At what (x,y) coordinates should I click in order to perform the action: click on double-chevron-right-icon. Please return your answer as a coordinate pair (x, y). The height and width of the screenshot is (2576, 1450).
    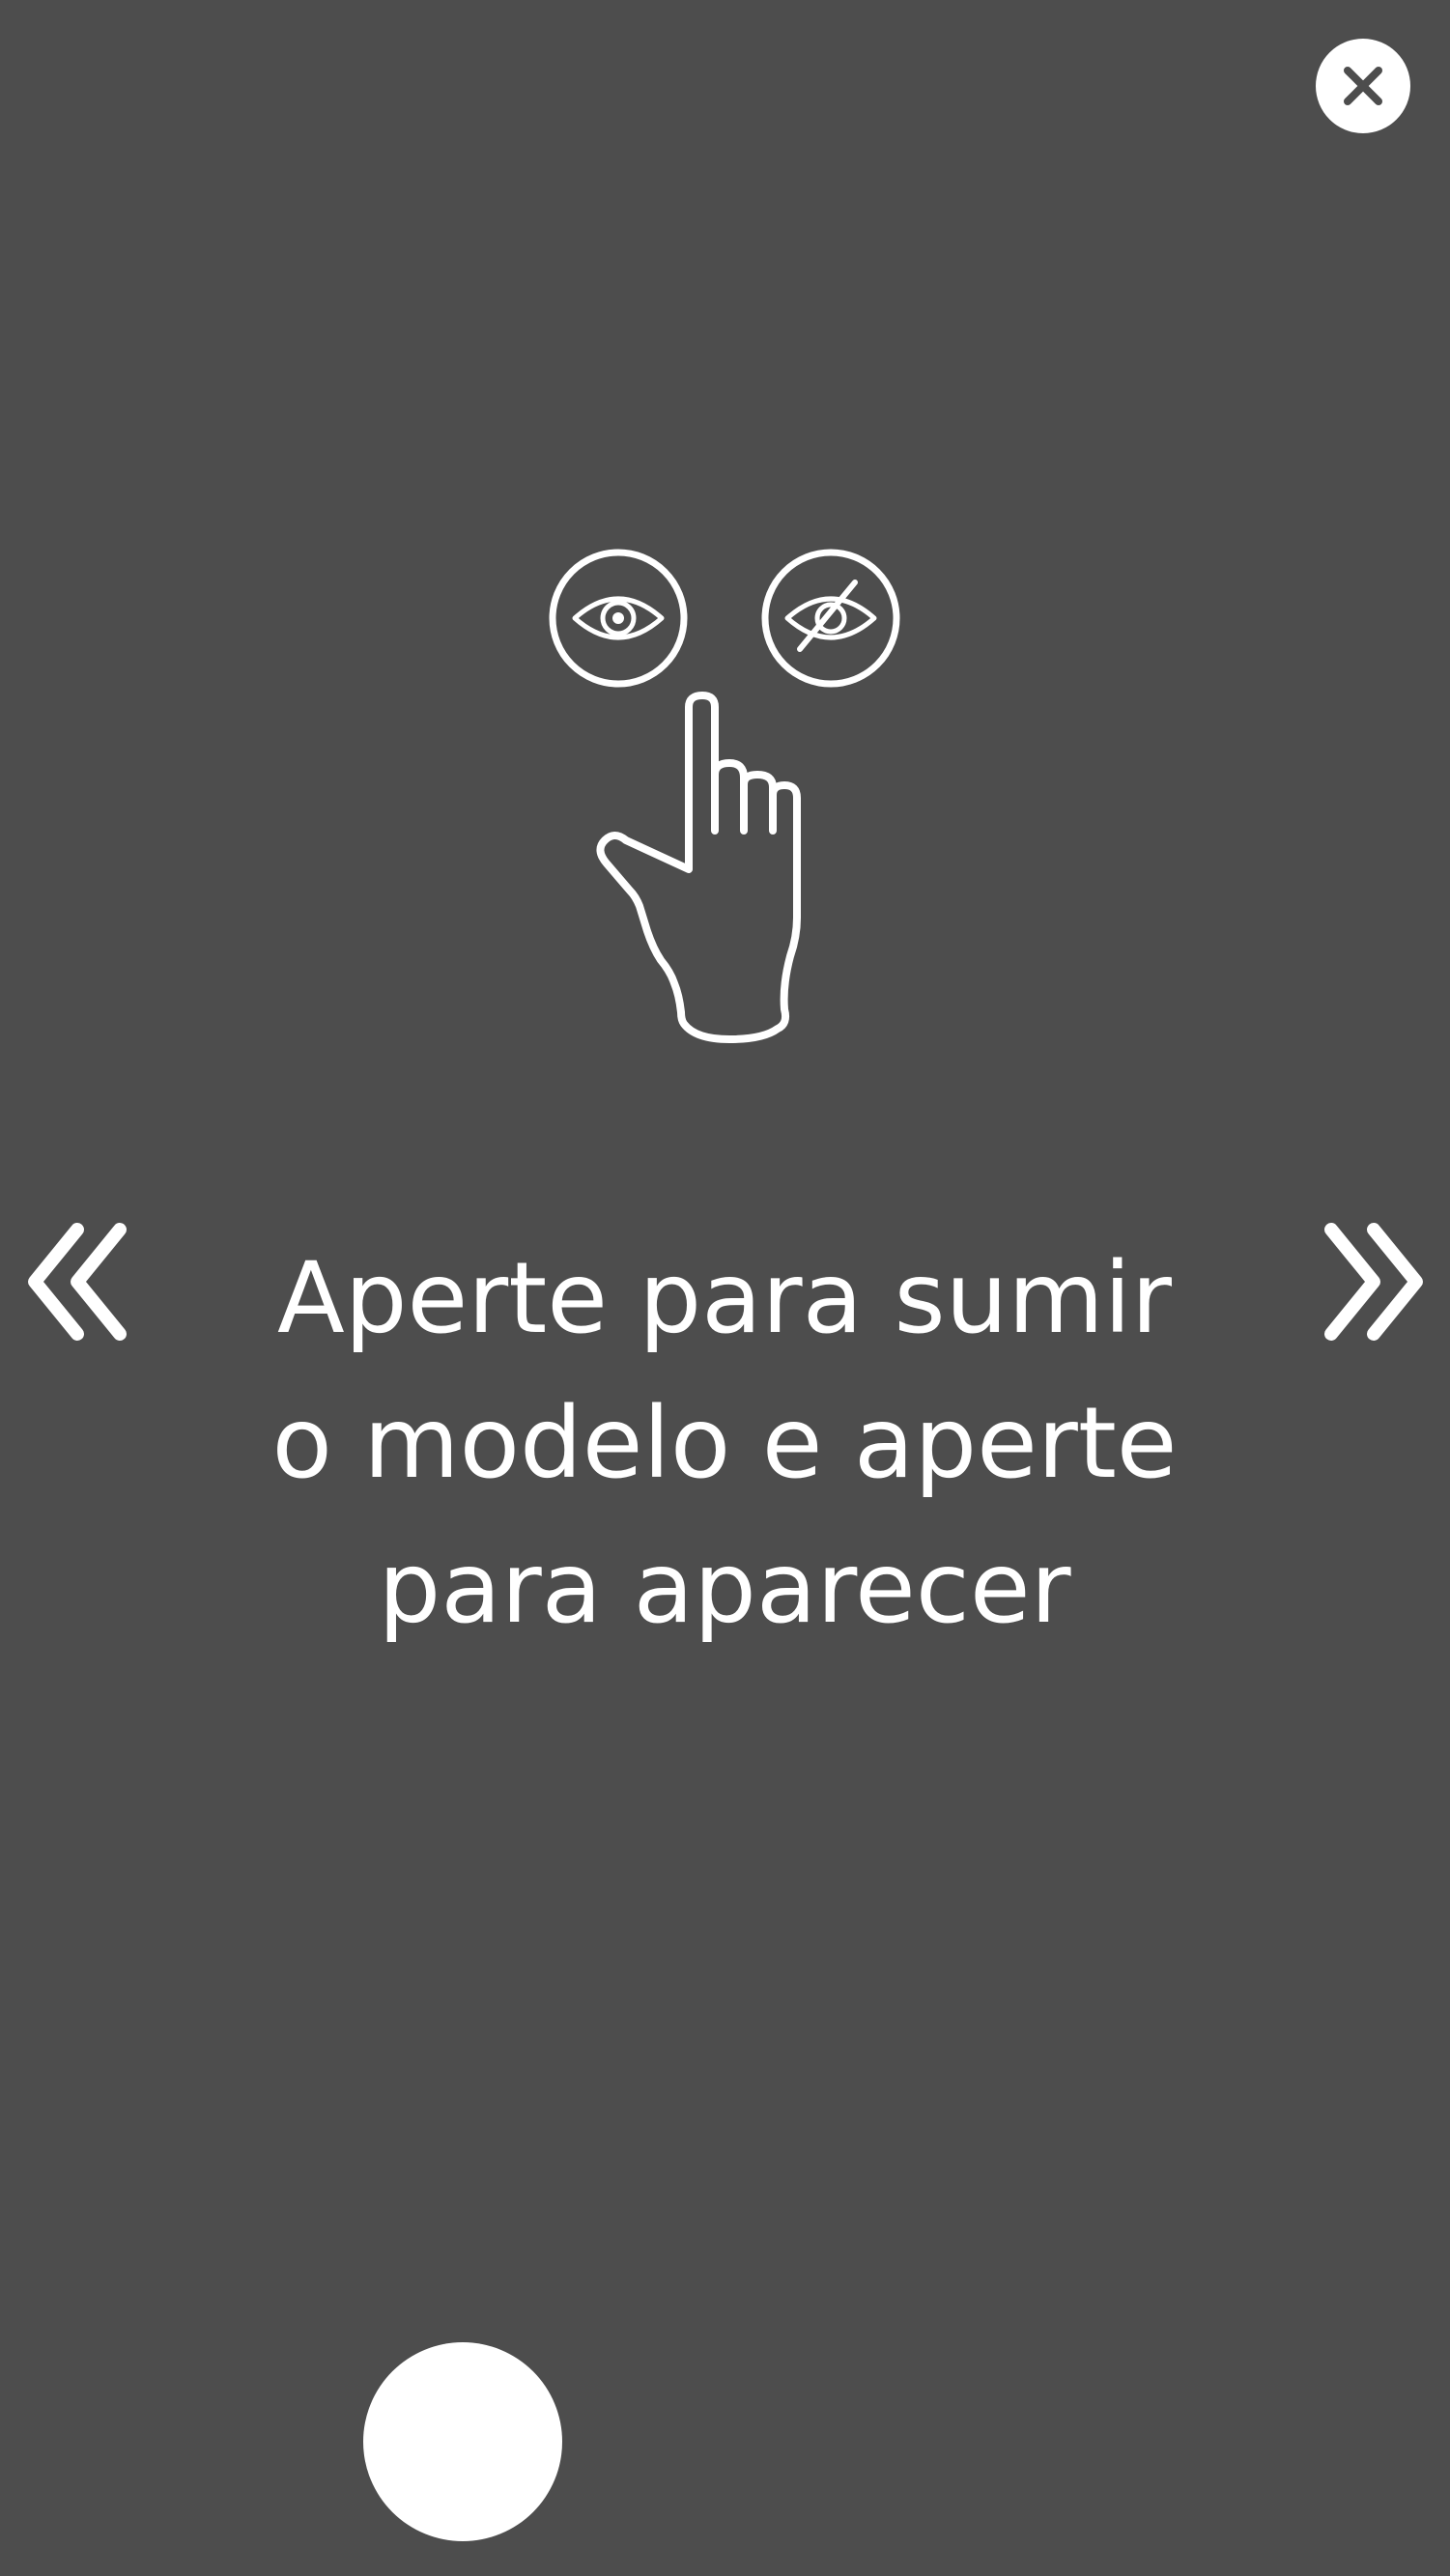
    Looking at the image, I should click on (1374, 1282).